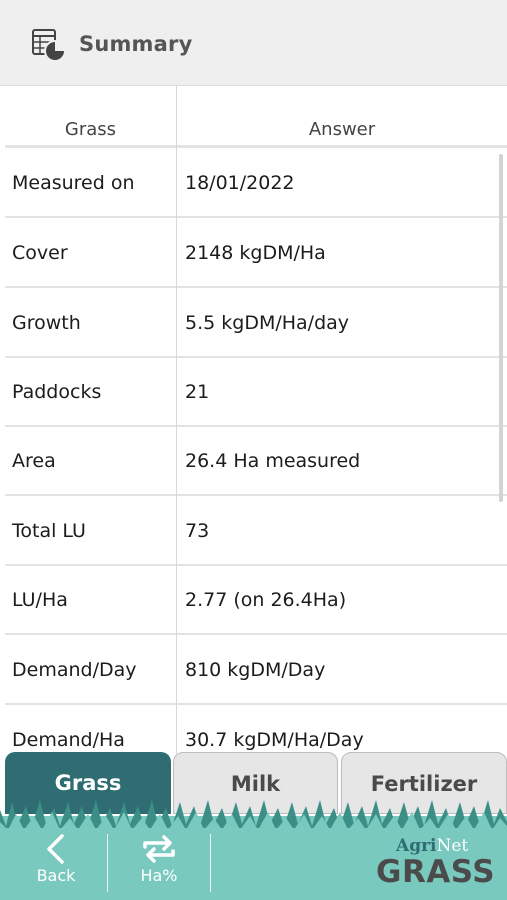 This screenshot has height=900, width=507. I want to click on ha-percent-label: Ha%, so click(159, 875).